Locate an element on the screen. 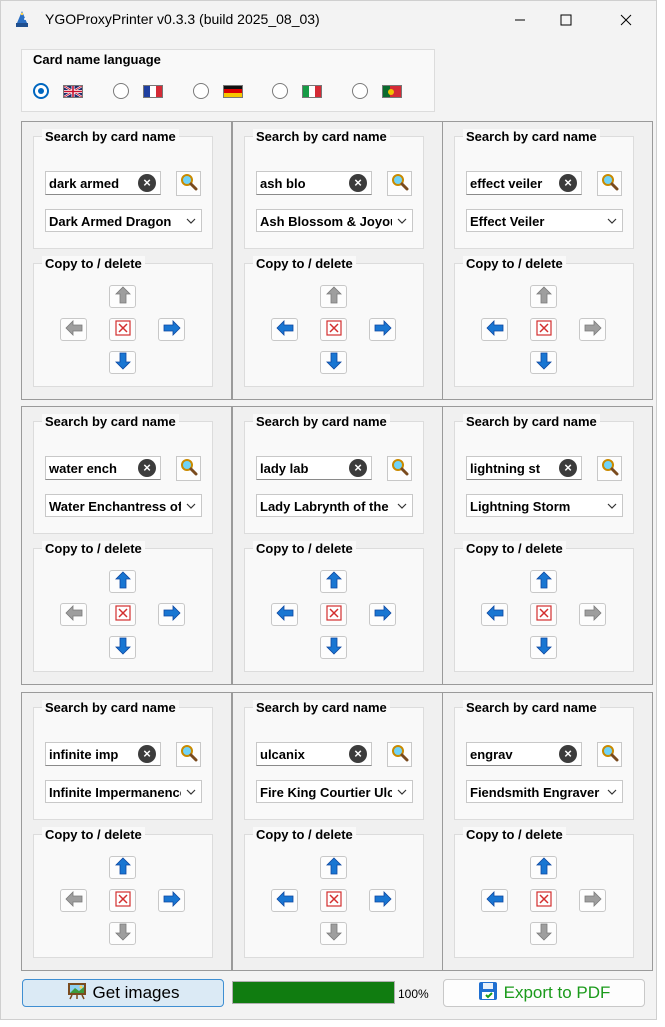  maximize-button is located at coordinates (566, 20).